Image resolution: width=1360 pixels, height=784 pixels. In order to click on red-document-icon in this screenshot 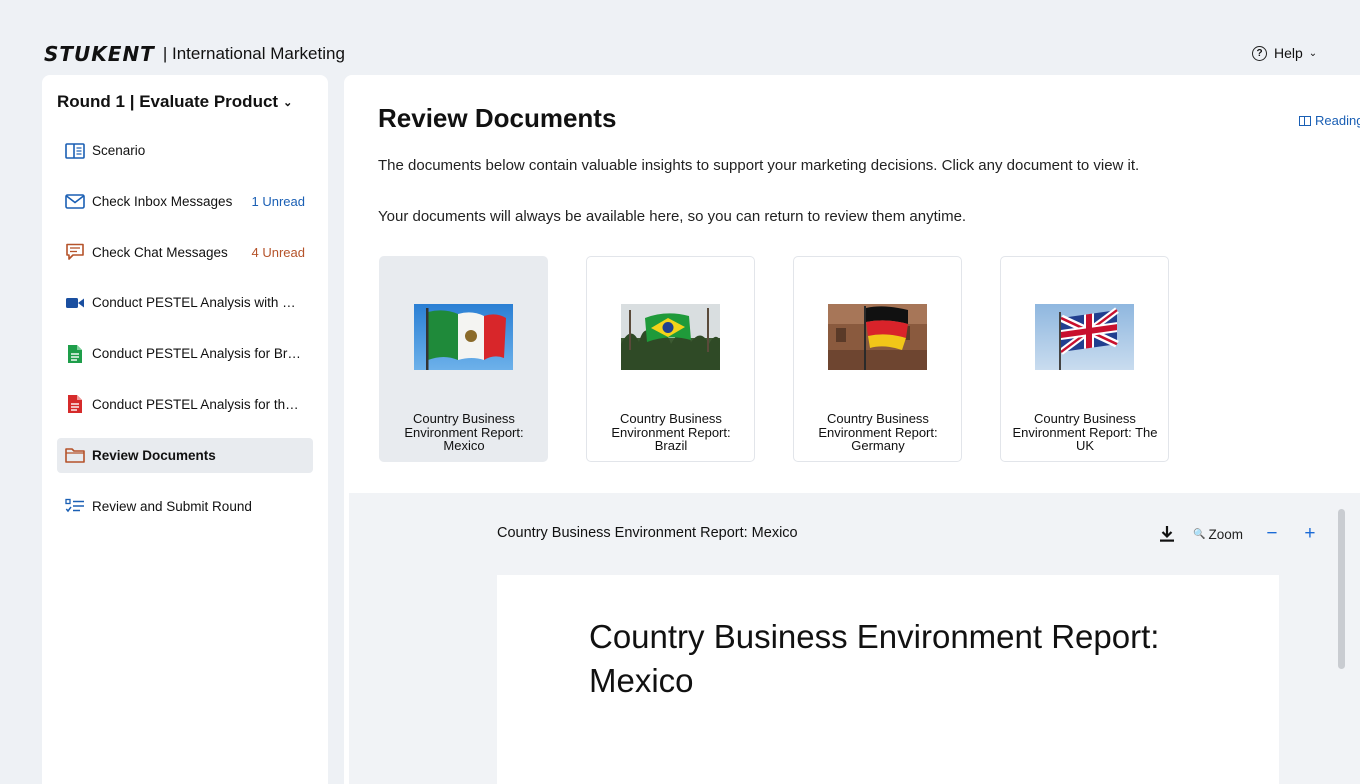, I will do `click(75, 404)`.